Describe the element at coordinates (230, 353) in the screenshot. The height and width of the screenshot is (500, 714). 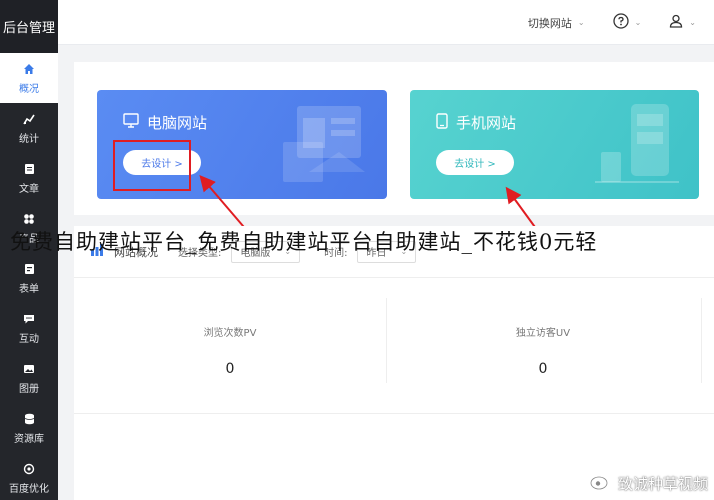
I see `pv-metric: 浏览次数PV 0` at that location.